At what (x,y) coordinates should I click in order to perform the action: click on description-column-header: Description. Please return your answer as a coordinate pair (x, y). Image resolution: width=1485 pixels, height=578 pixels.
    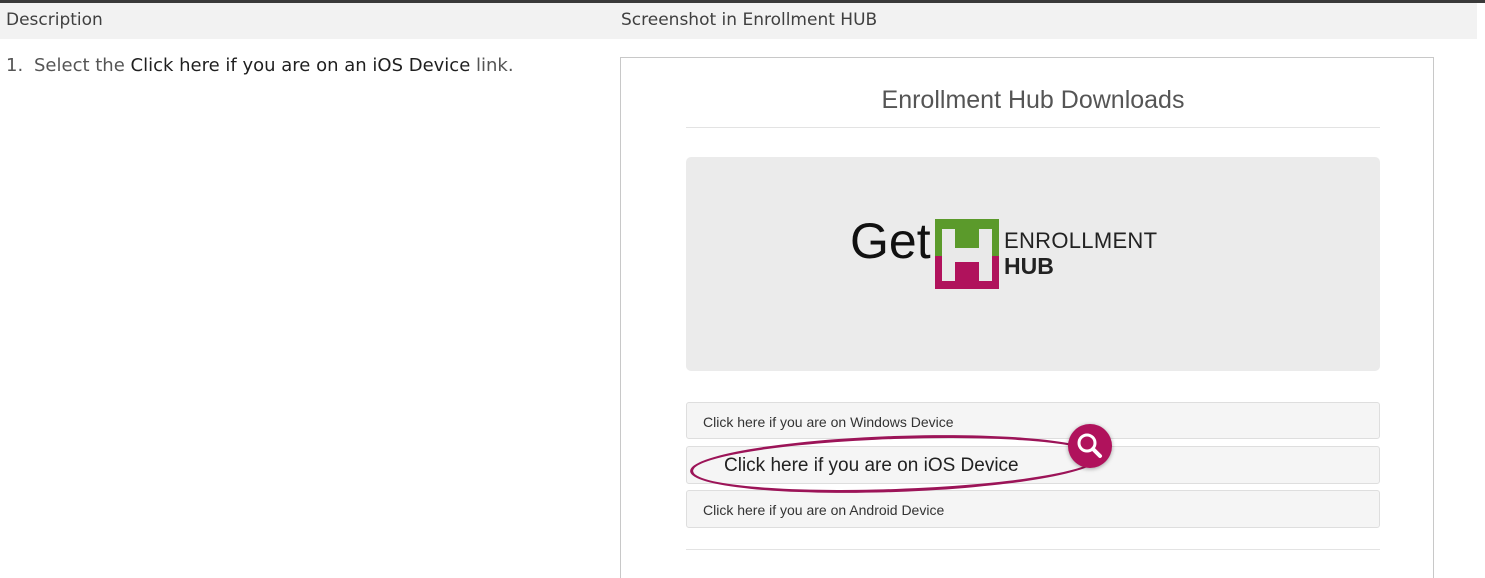
    Looking at the image, I should click on (54, 20).